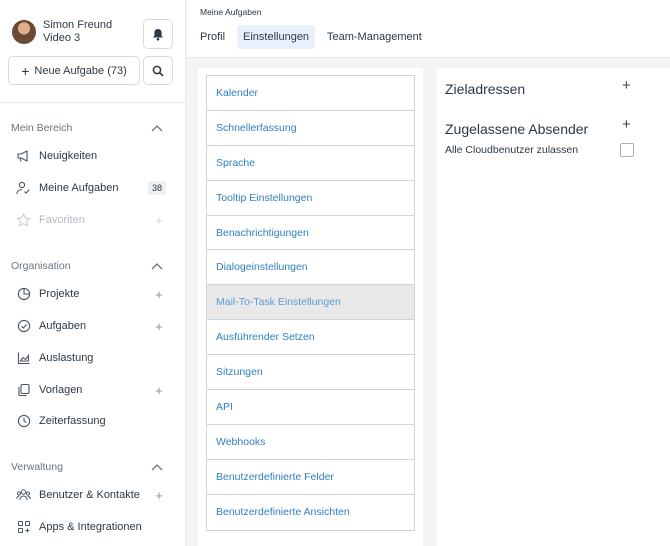 The image size is (670, 546). What do you see at coordinates (78, 25) in the screenshot?
I see `user-name: Simon Freund` at bounding box center [78, 25].